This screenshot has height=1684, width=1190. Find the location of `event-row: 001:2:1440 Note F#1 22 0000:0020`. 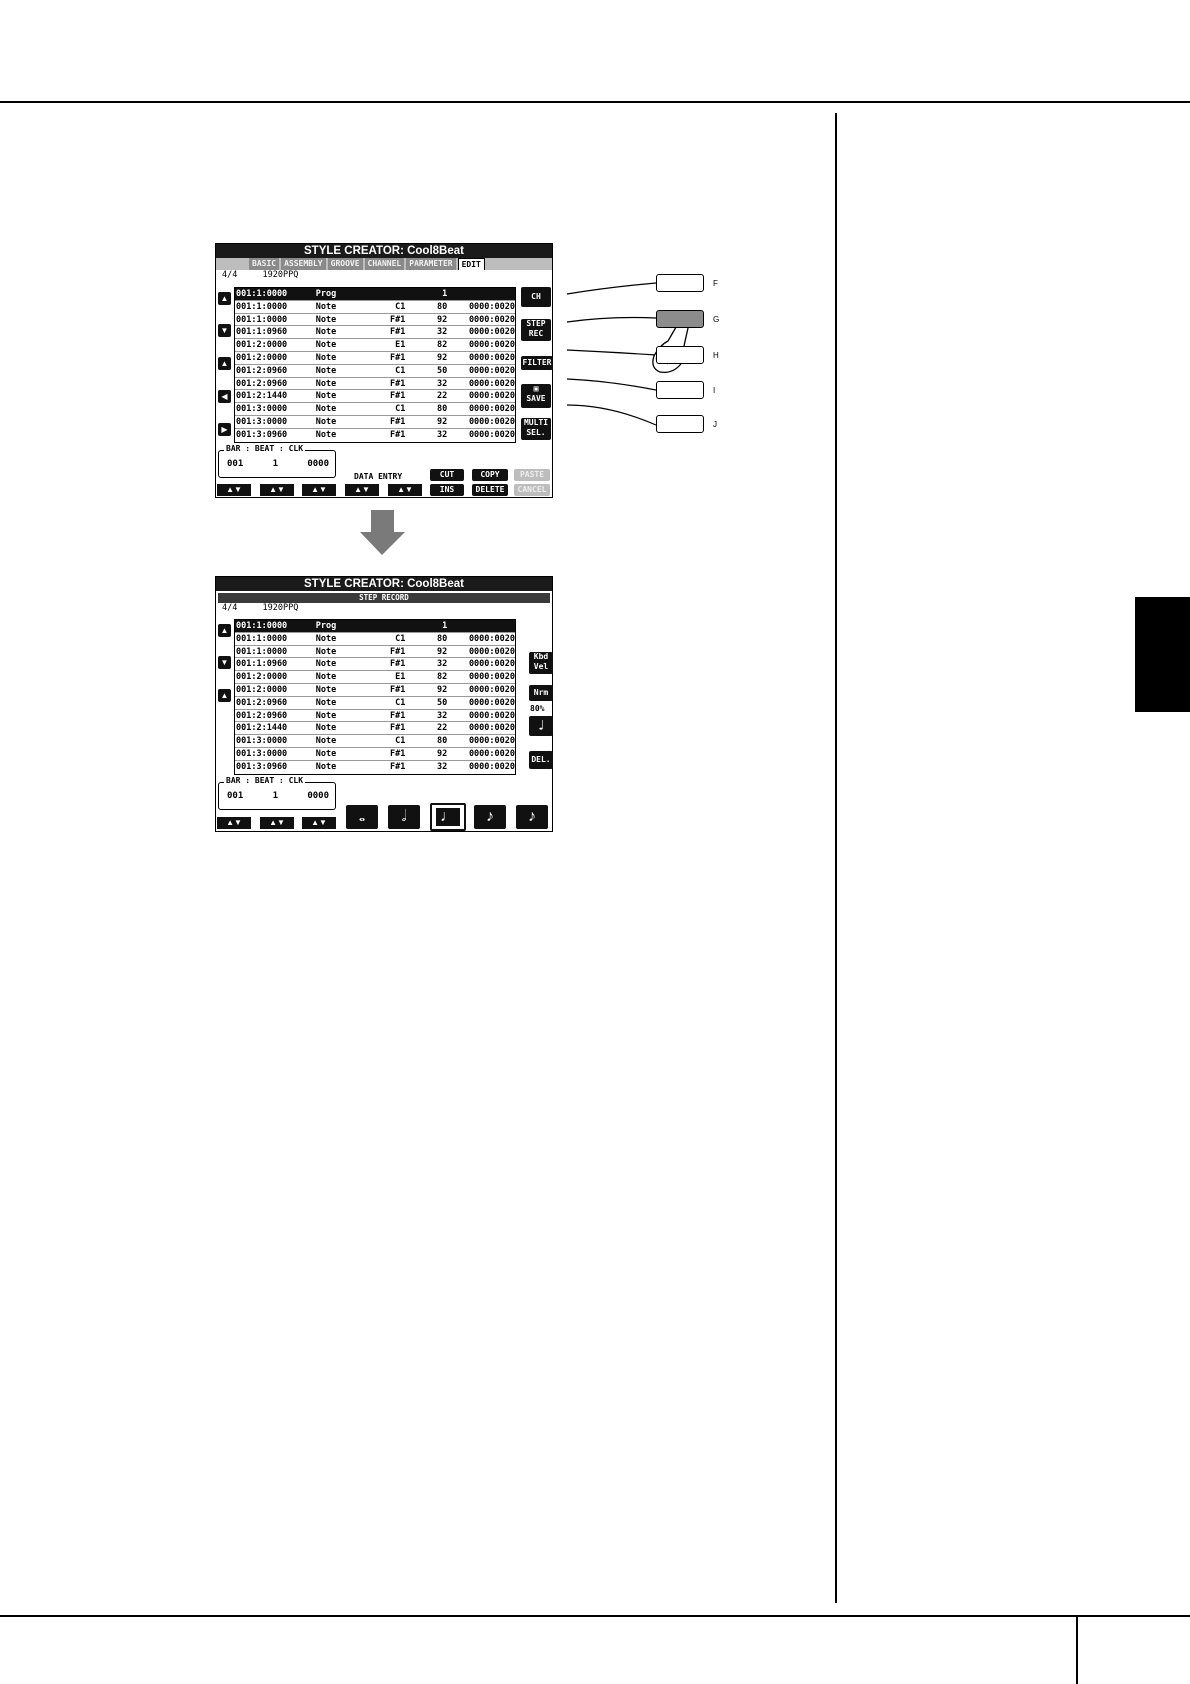

event-row: 001:2:1440 Note F#1 22 0000:0020 is located at coordinates (375, 729).